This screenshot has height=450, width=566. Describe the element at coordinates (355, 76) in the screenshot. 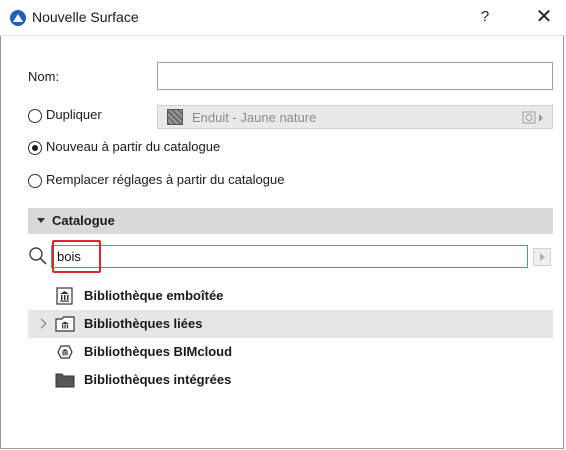

I see `nom-field` at that location.